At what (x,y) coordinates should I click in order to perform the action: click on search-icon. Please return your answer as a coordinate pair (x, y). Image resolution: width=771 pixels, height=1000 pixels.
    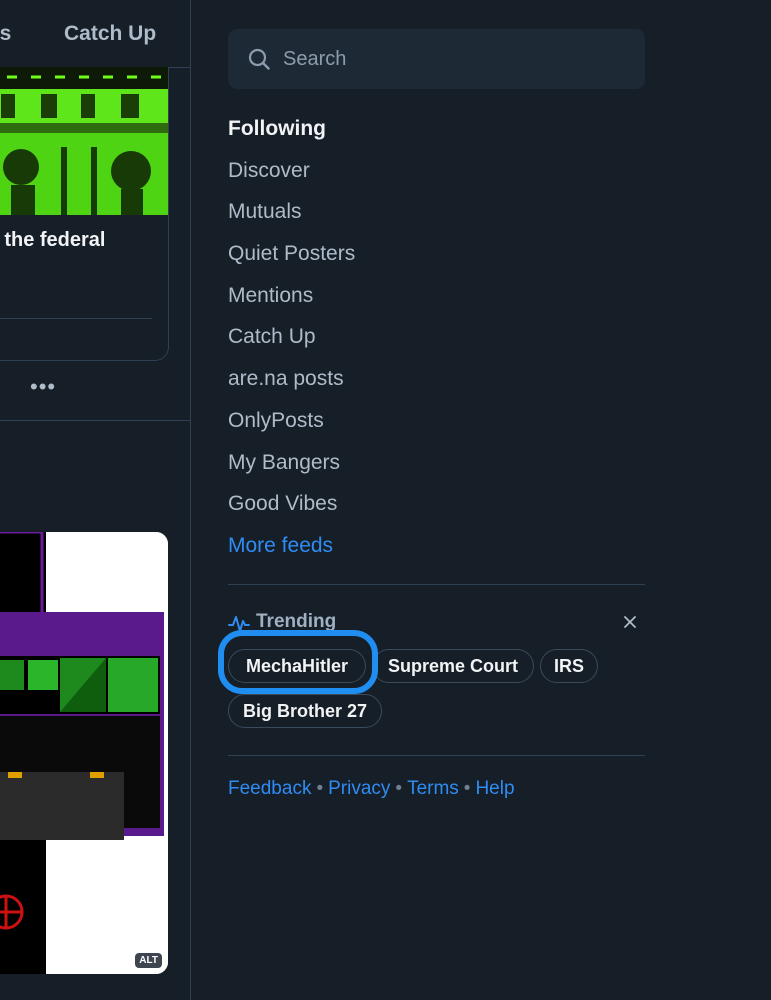
    Looking at the image, I should click on (259, 59).